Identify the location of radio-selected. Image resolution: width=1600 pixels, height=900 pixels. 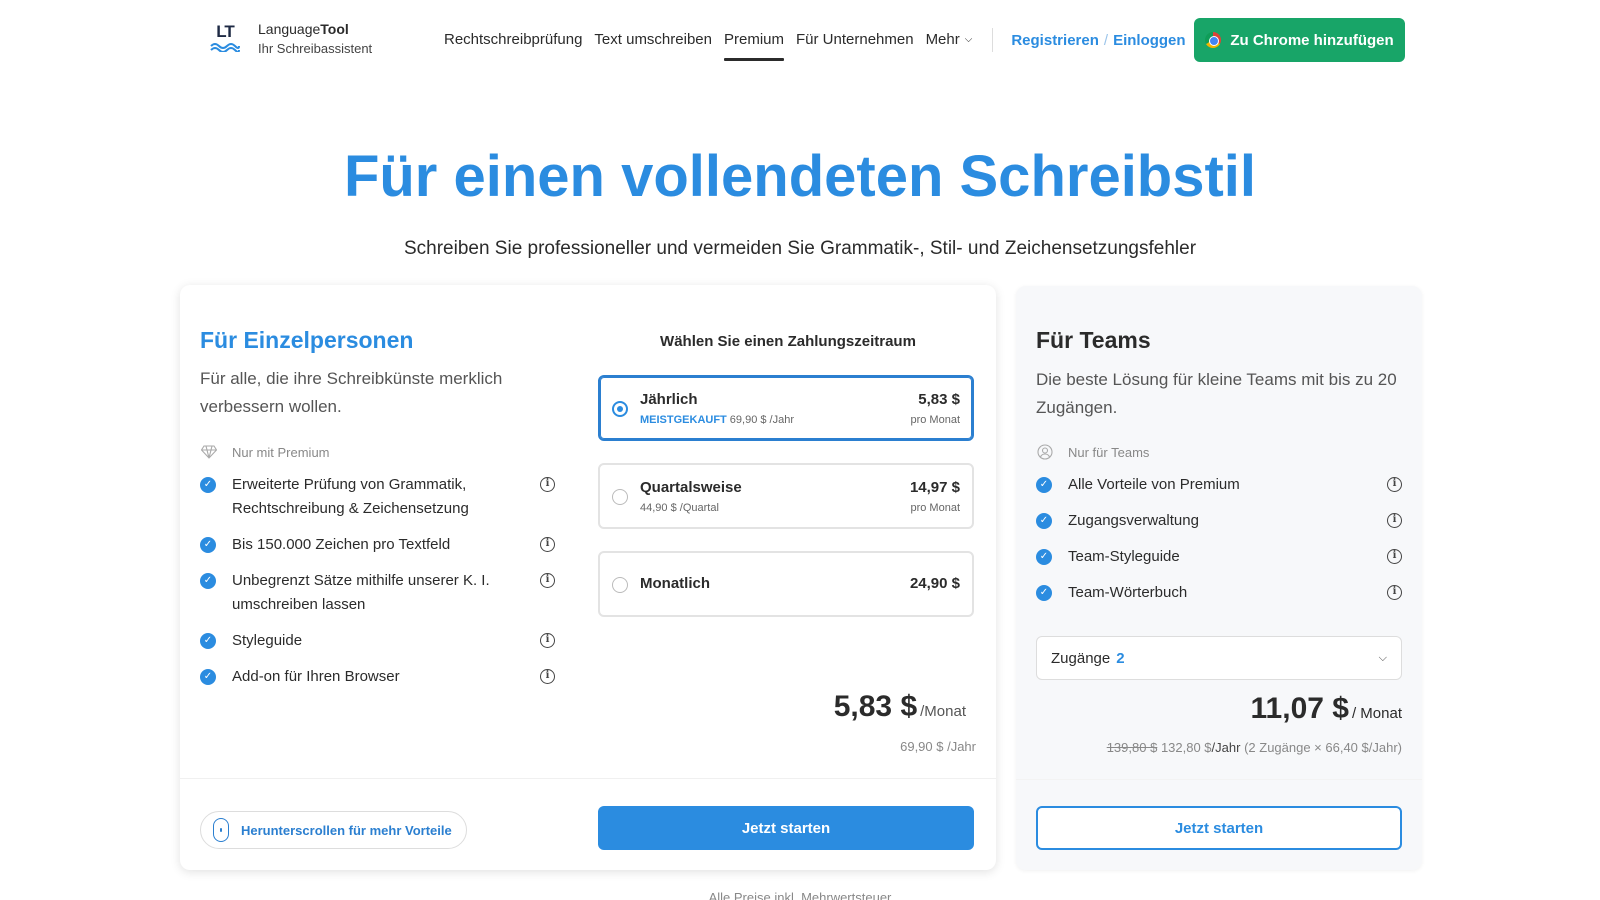
(620, 409).